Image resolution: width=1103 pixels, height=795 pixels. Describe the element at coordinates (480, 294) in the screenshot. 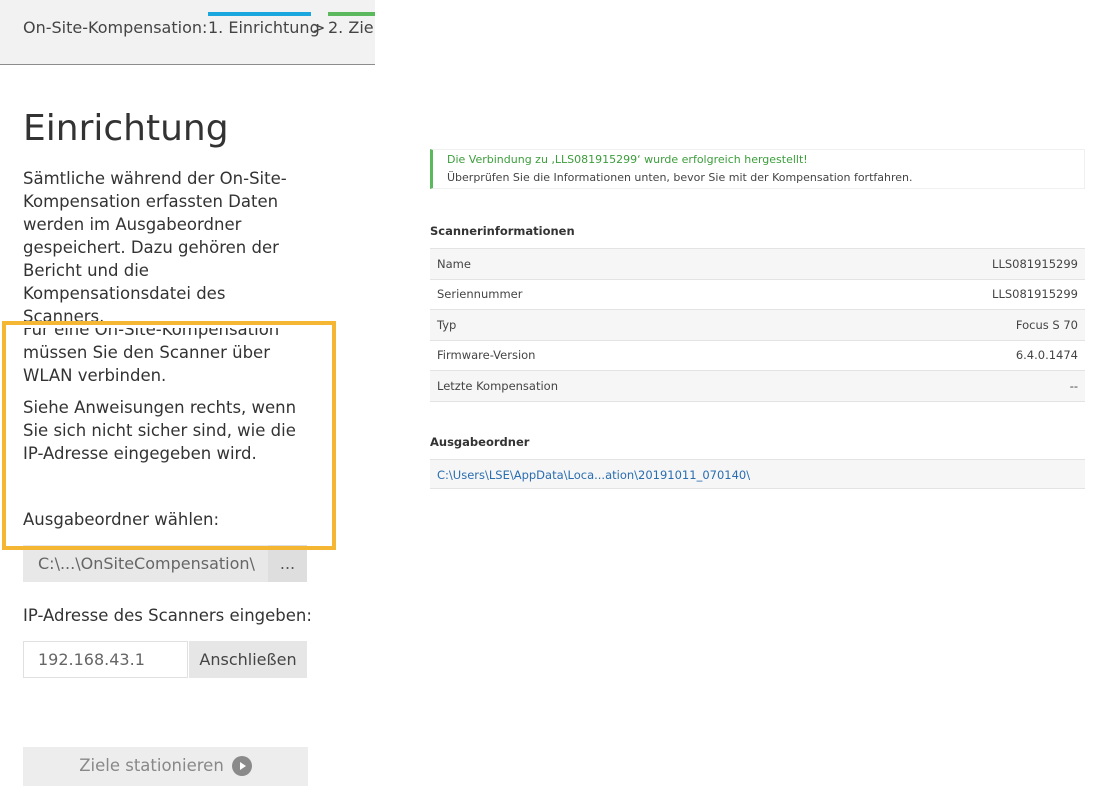

I see `row-label: Seriennummer` at that location.